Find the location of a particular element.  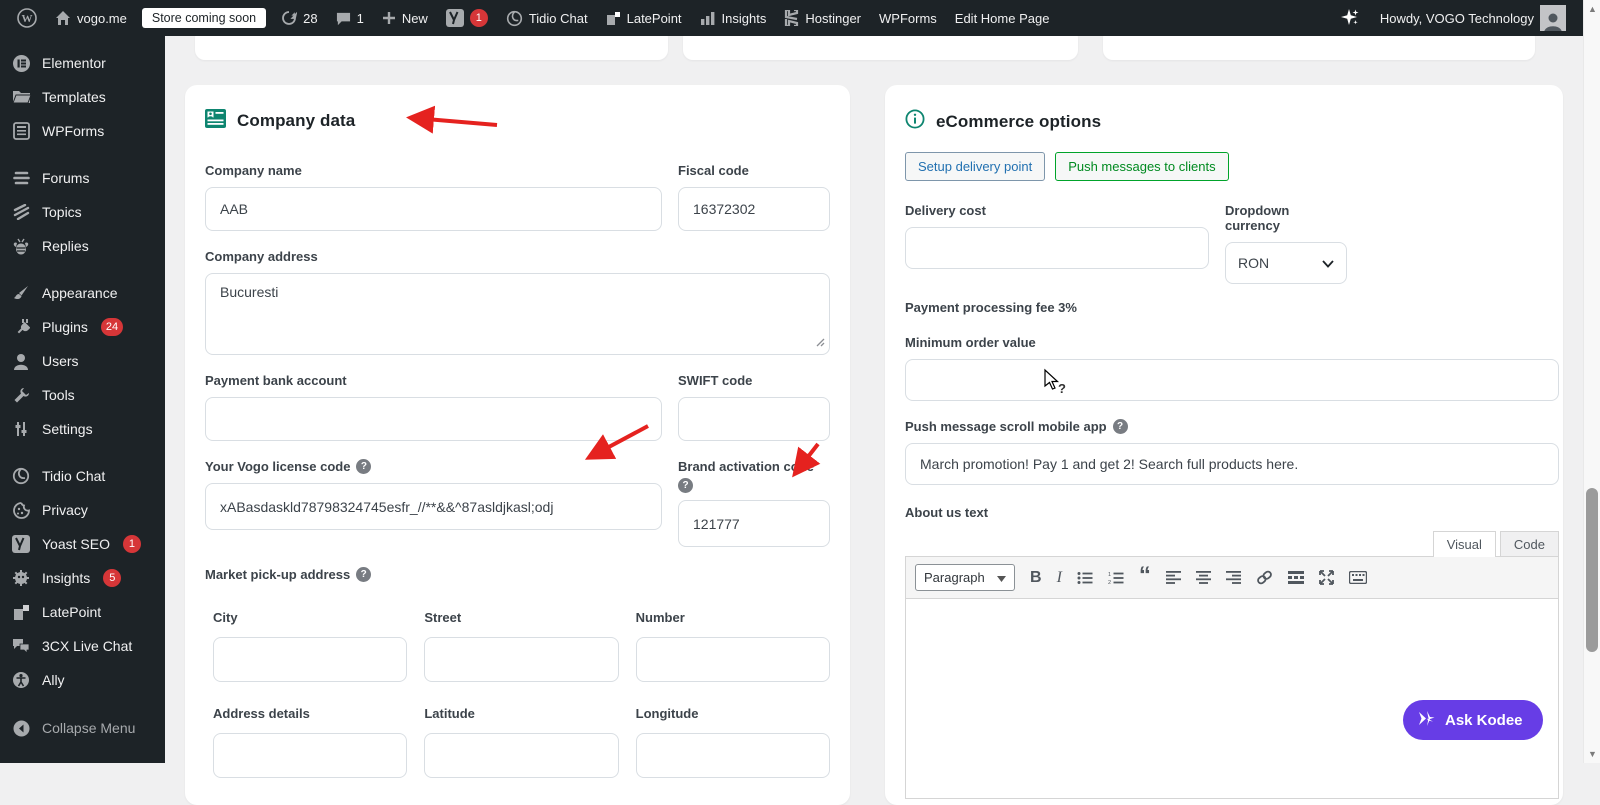

dropdown-currency-label: Dropdown currency is located at coordinates (1257, 218).